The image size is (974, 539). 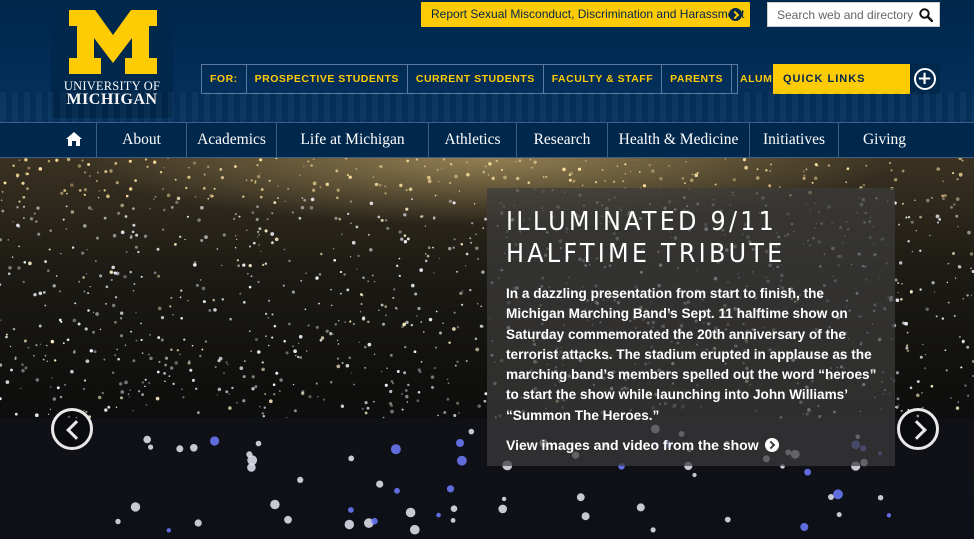 What do you see at coordinates (840, 14) in the screenshot?
I see `search-input` at bounding box center [840, 14].